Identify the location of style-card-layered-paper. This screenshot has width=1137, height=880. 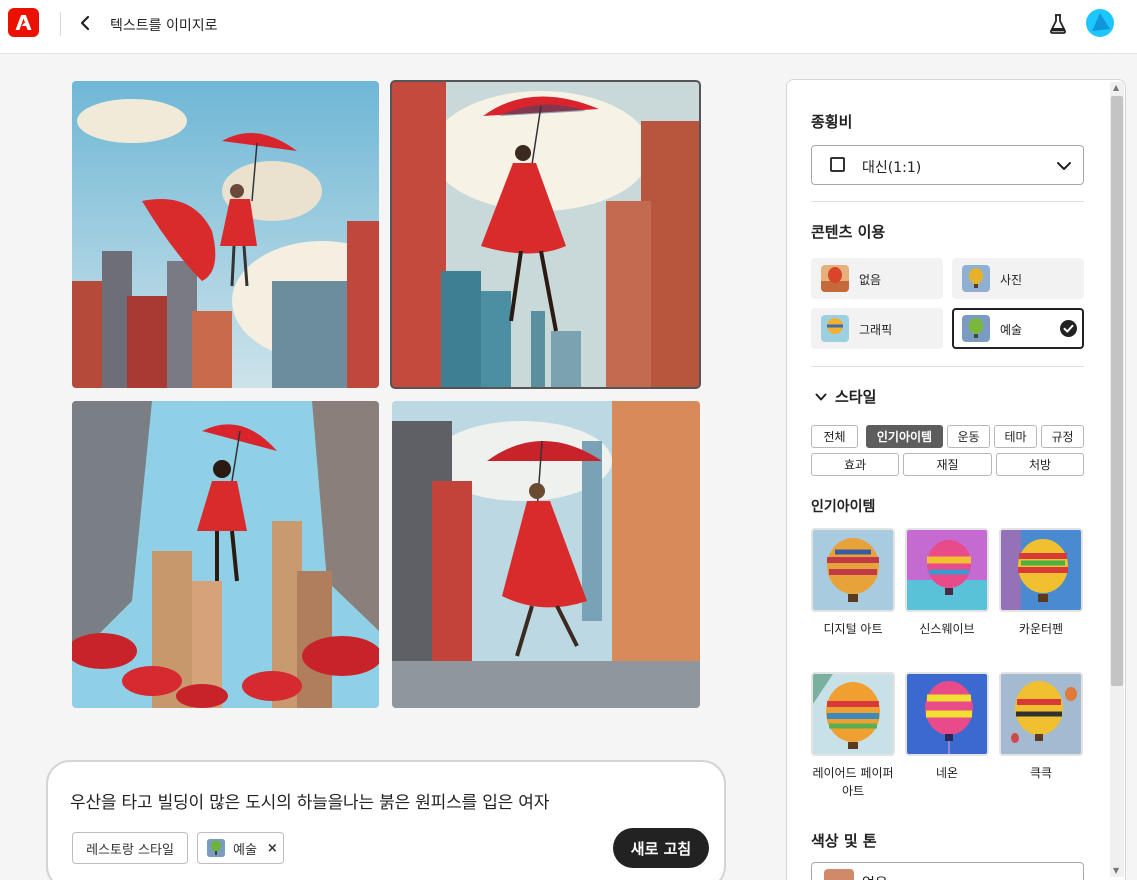
(853, 714).